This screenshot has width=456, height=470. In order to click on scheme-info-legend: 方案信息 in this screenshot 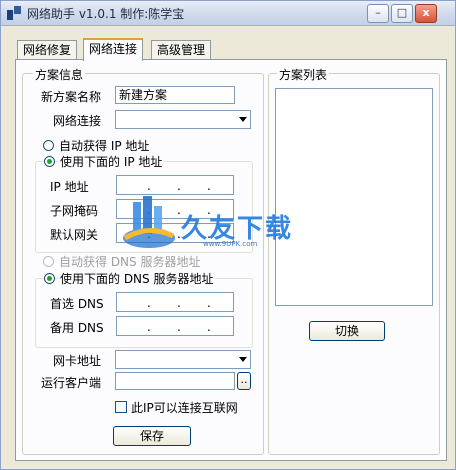, I will do `click(59, 74)`.